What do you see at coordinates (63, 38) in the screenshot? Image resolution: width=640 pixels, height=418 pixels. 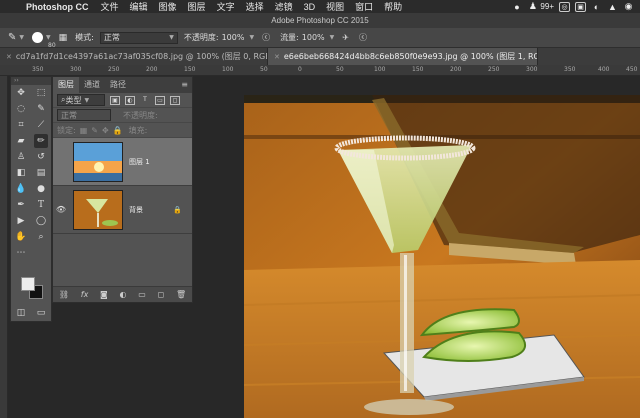 I see `brush-panel-icon: ▦` at bounding box center [63, 38].